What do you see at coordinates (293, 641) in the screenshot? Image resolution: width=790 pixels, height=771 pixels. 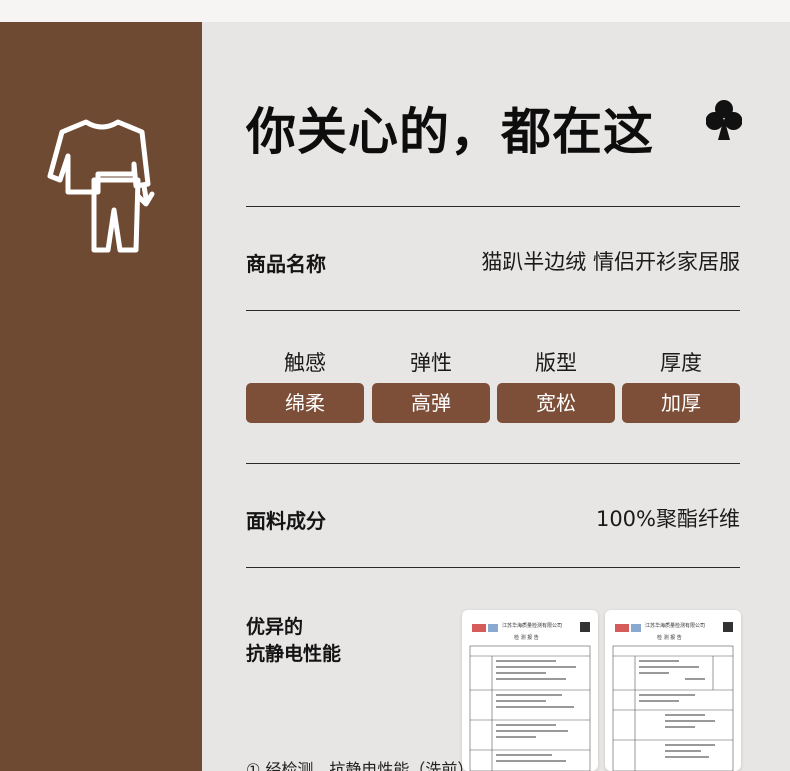 I see `feature-heading: 优异的 抗静电性能` at bounding box center [293, 641].